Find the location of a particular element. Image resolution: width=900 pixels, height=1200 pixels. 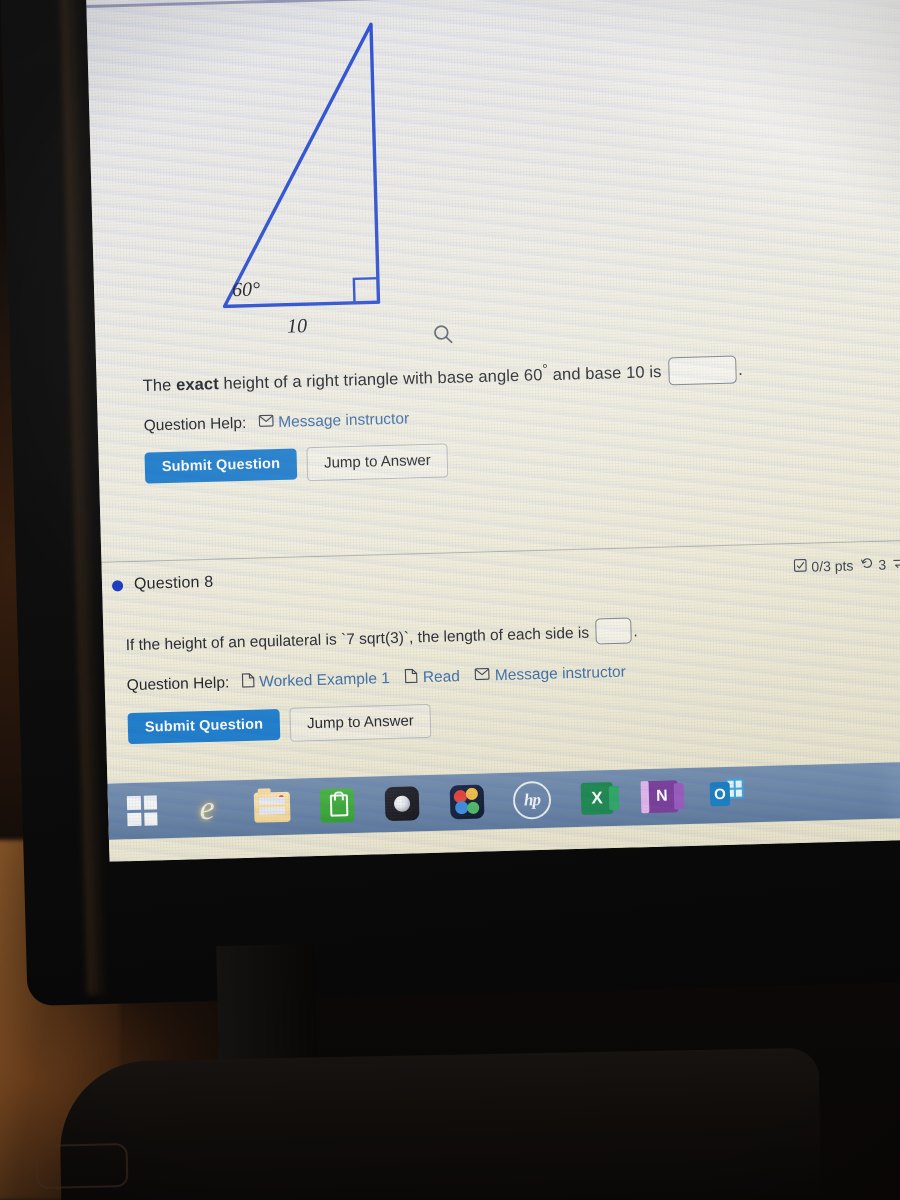

q7-text-after: and base 10 is is located at coordinates (604, 374).